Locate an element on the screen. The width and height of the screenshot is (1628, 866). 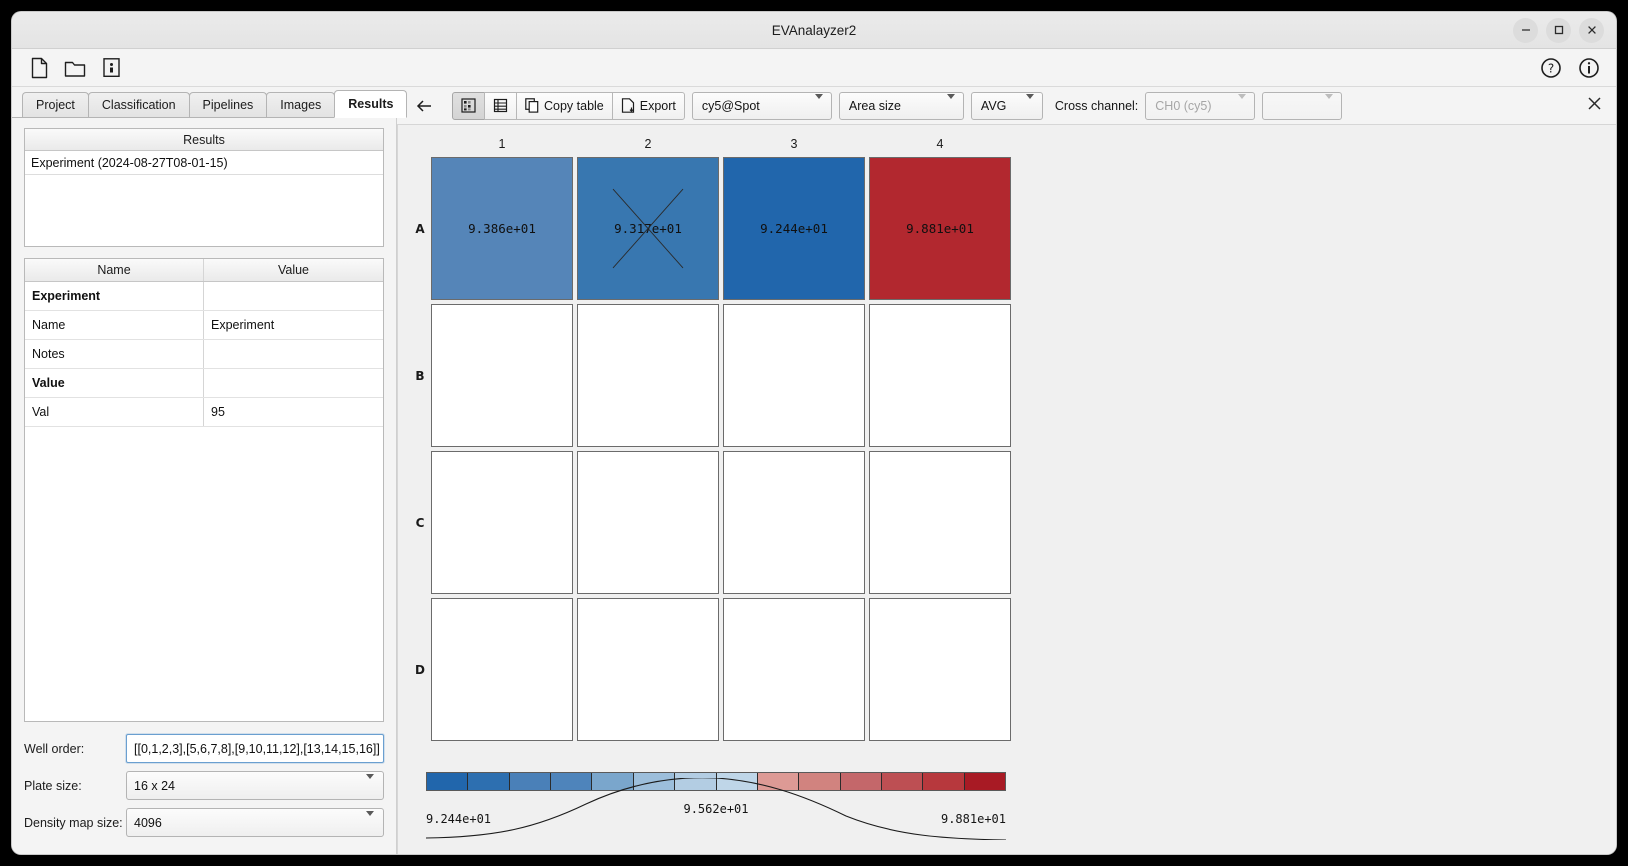
table-row: Value is located at coordinates (204, 383).